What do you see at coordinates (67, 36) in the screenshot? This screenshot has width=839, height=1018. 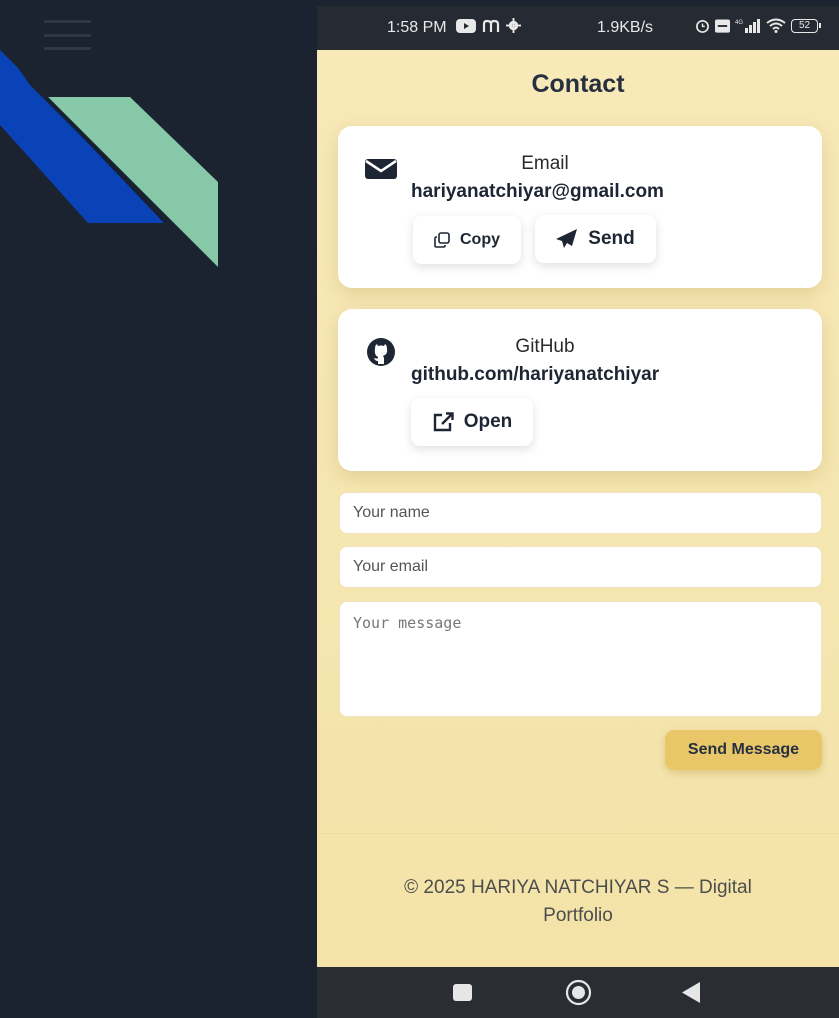 I see `hamburger-menu-icon` at bounding box center [67, 36].